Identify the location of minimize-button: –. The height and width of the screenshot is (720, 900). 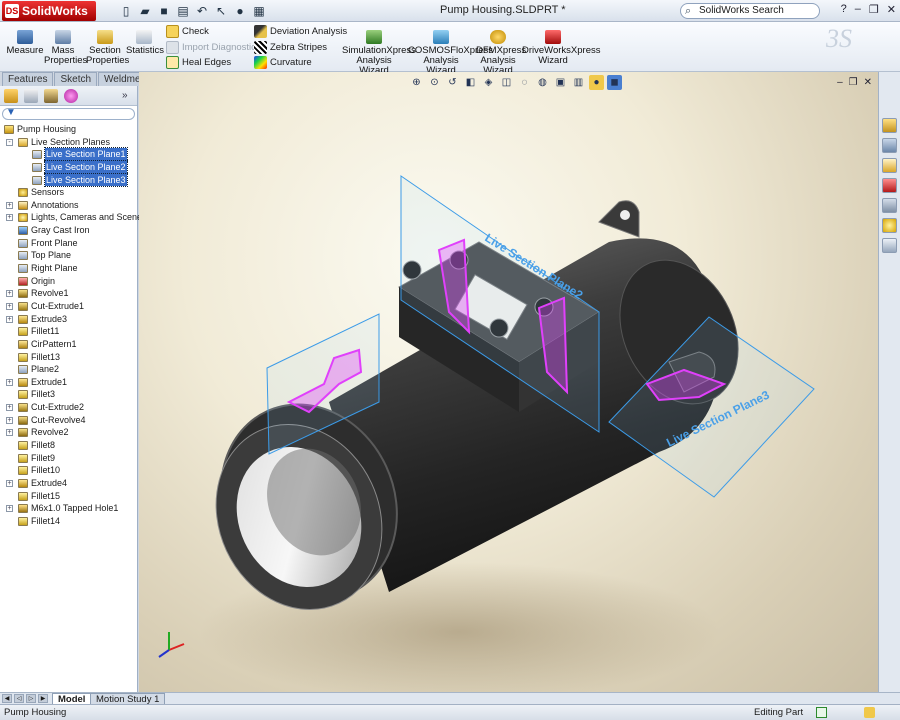
(858, 9).